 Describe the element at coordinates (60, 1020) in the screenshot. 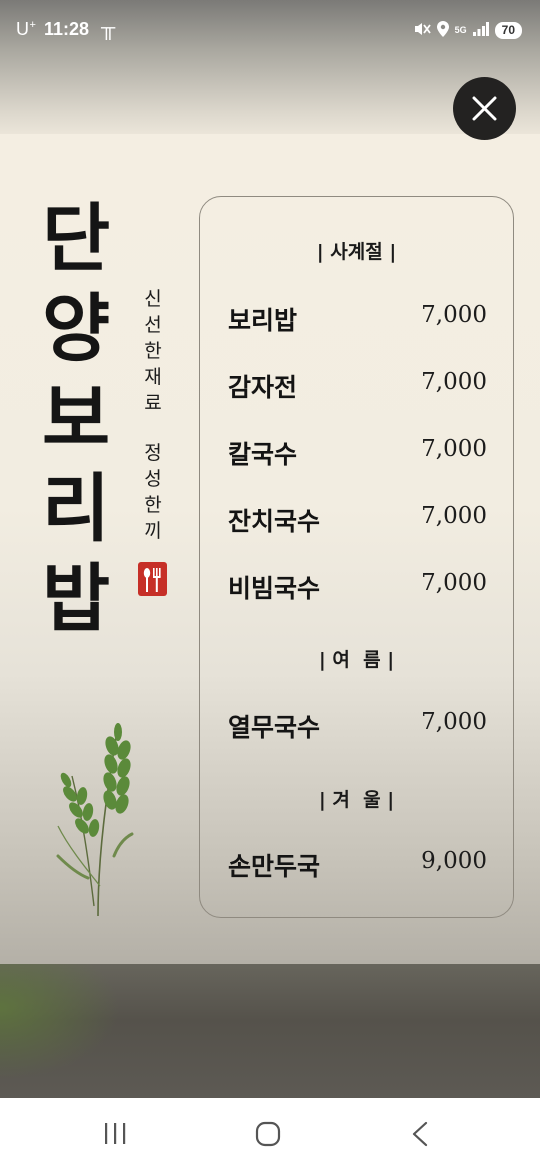

I see `image-backdrop-greenery` at that location.